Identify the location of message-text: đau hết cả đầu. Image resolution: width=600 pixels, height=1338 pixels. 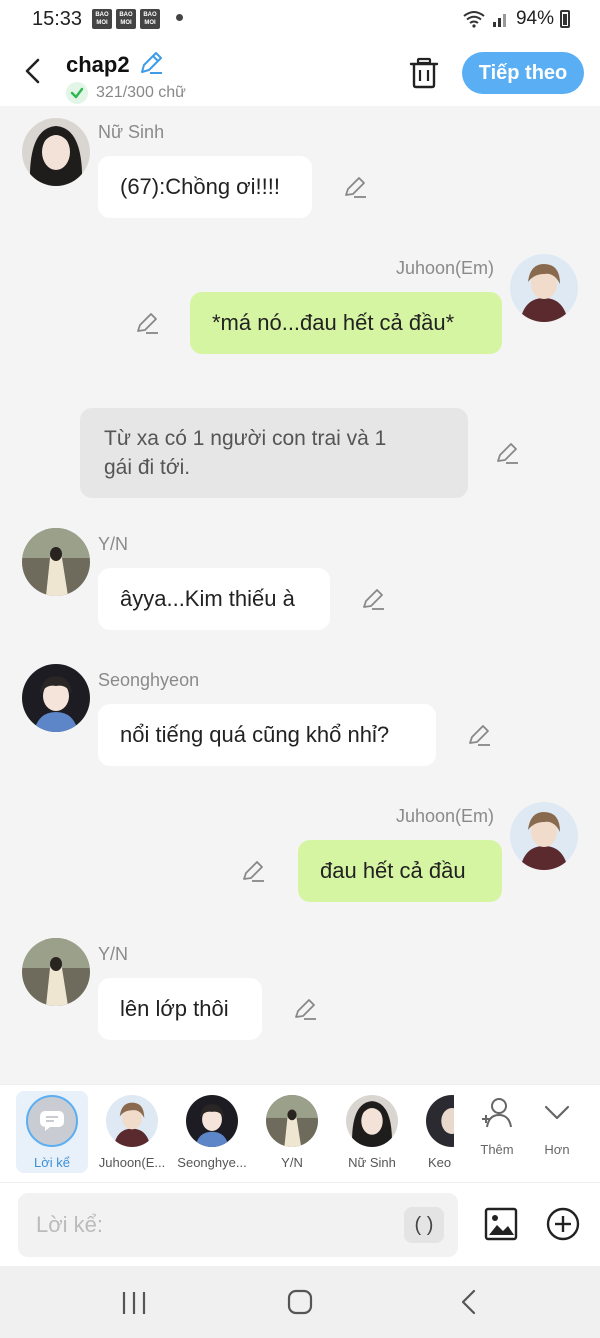
(393, 870).